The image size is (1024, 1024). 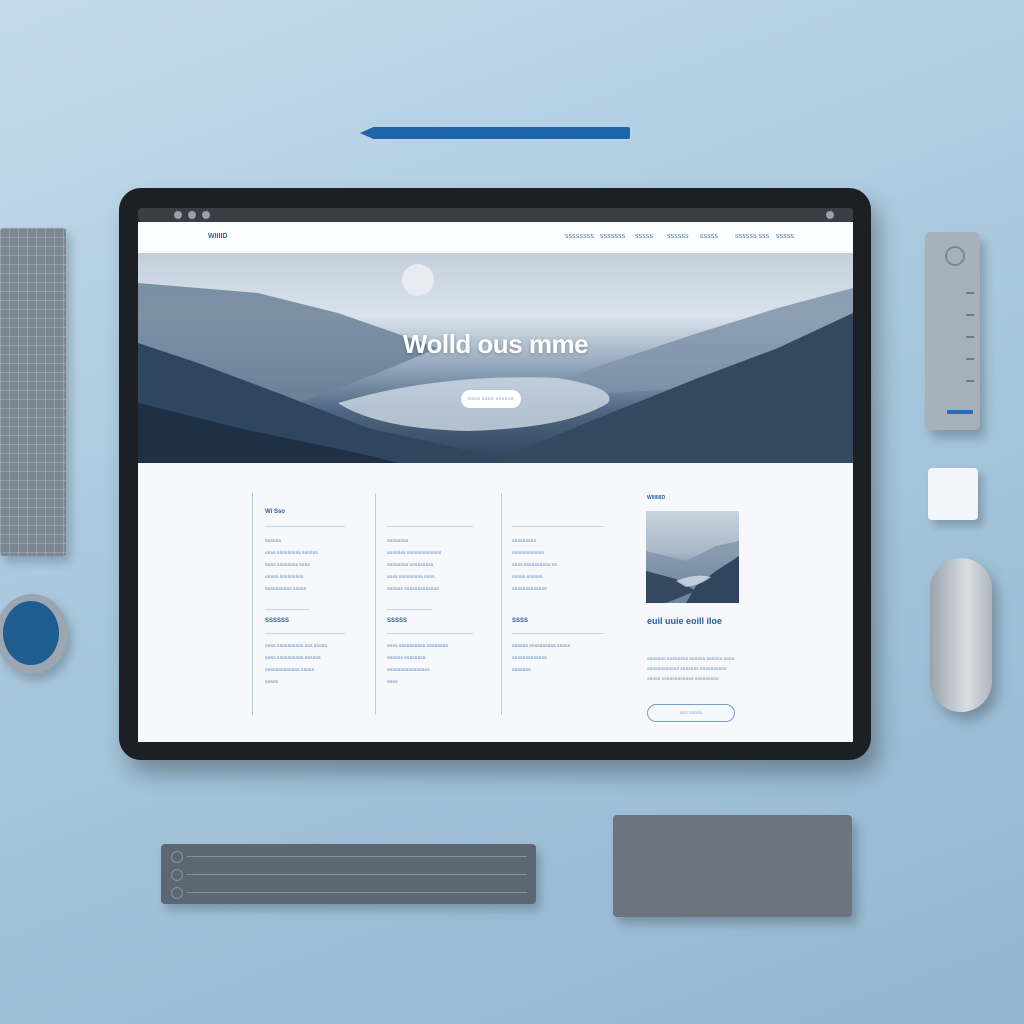 What do you see at coordinates (408, 669) in the screenshot?
I see `list-link: SSSSSSSSSSSSSSSS` at bounding box center [408, 669].